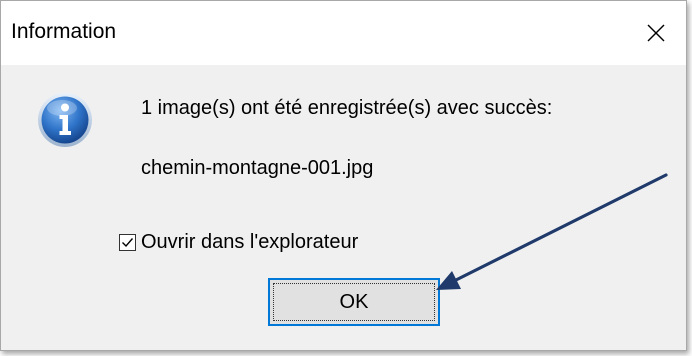 The height and width of the screenshot is (356, 692). I want to click on info-icon, so click(65, 120).